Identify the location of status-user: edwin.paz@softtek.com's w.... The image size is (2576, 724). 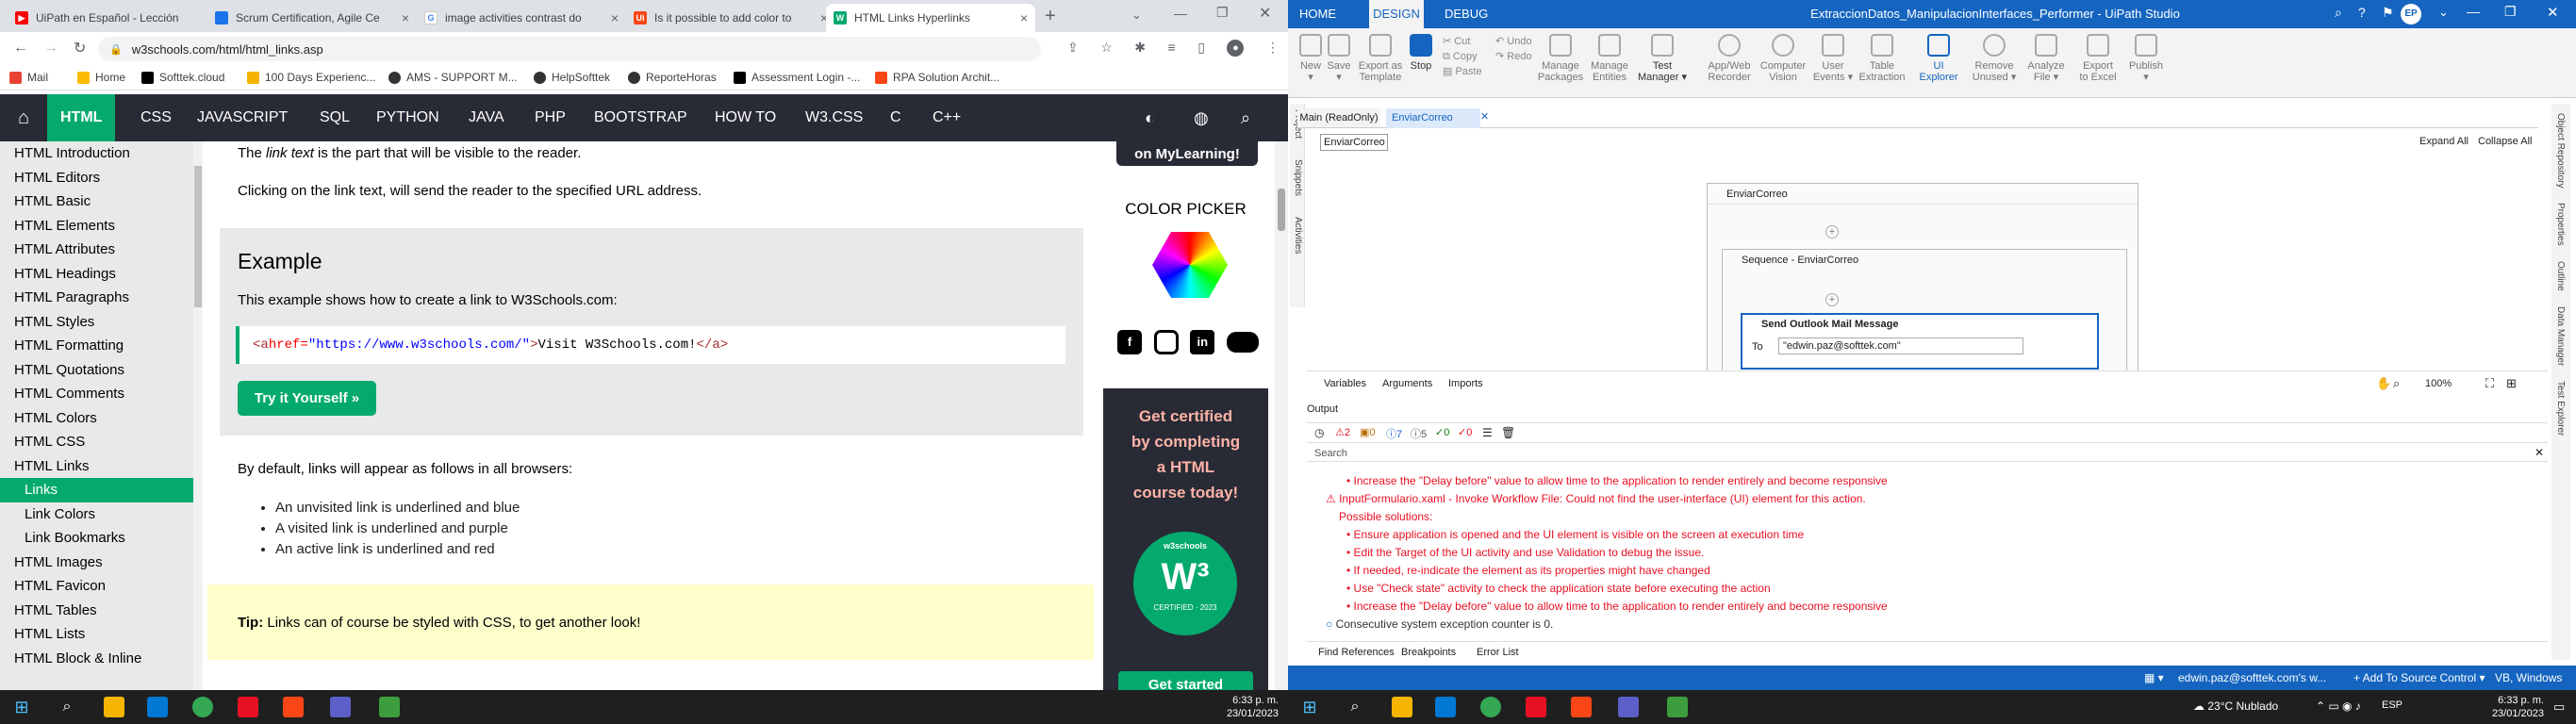
(2252, 677).